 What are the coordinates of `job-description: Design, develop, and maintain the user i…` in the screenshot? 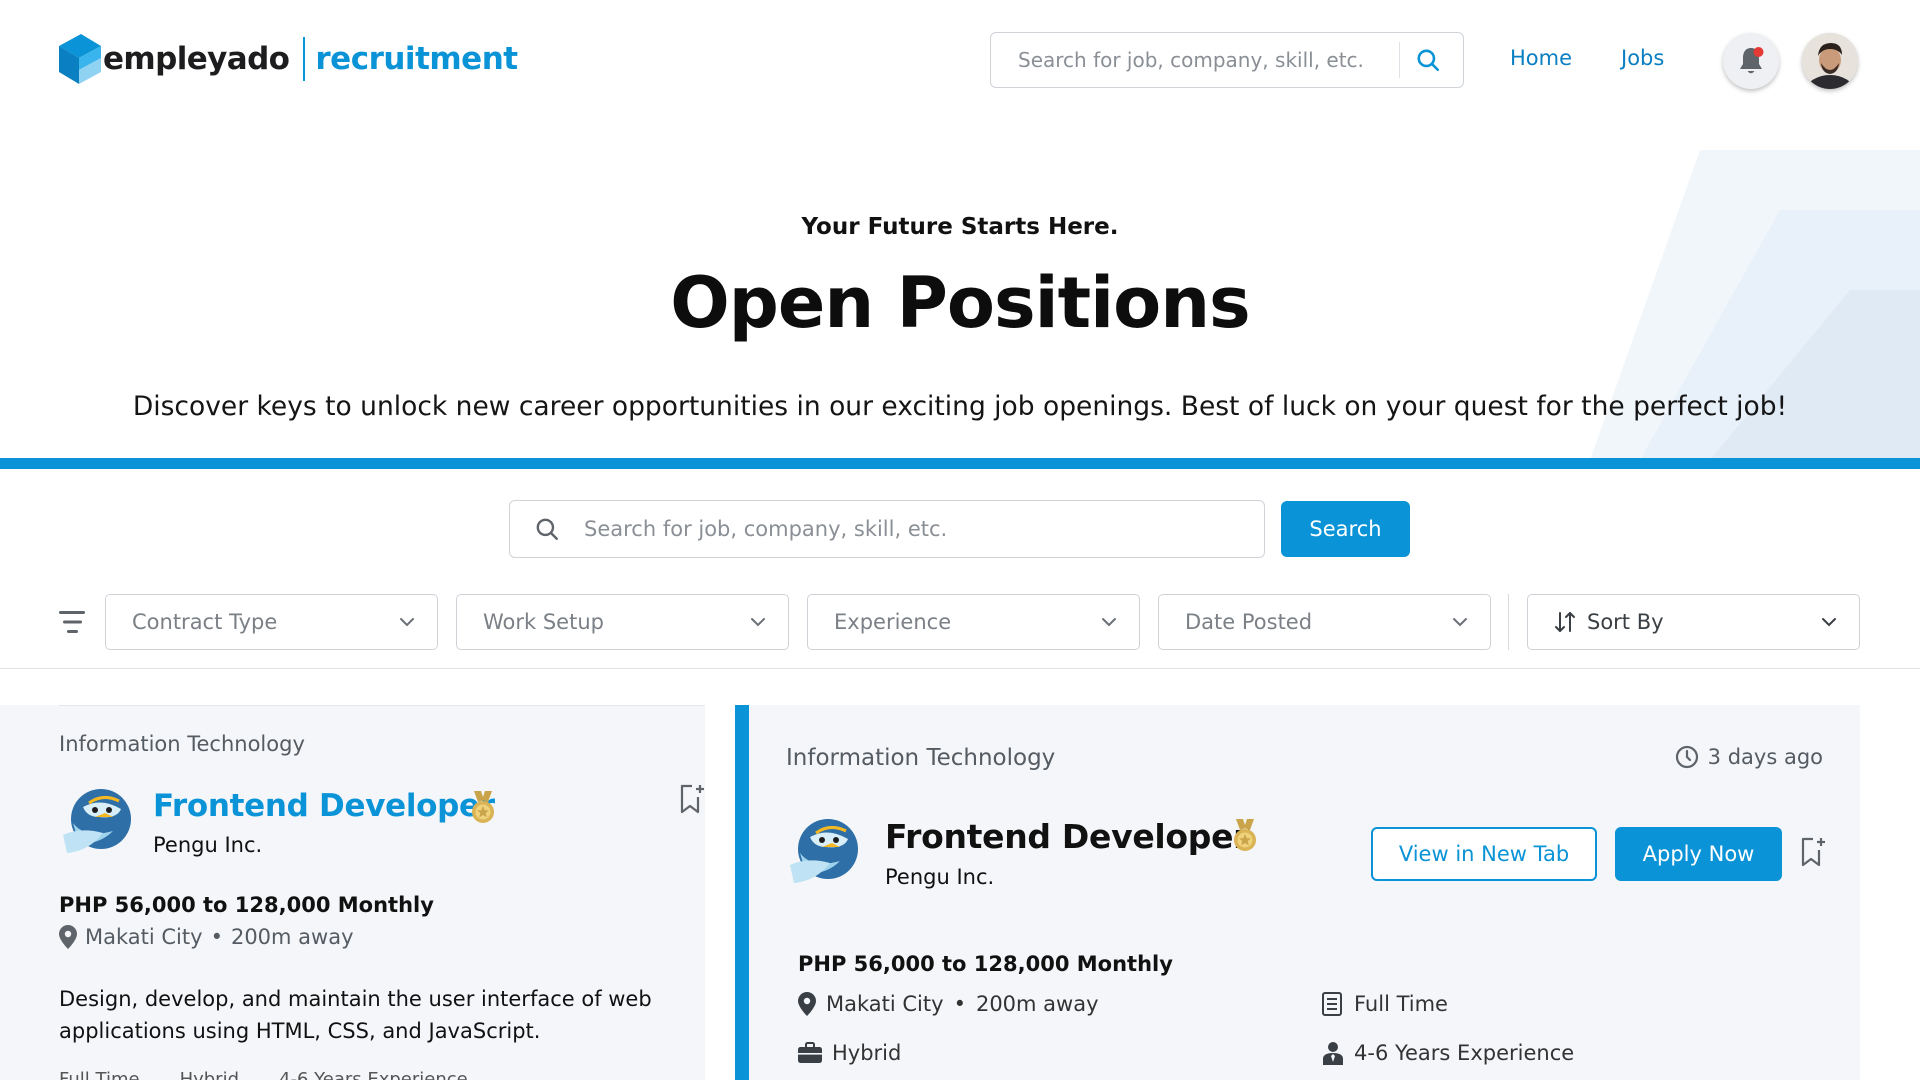 It's located at (355, 1015).